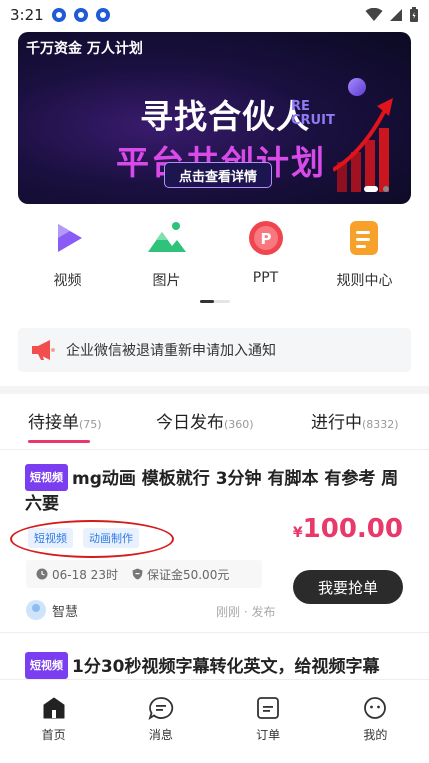 Image resolution: width=429 pixels, height=763 pixels. What do you see at coordinates (67, 281) in the screenshot?
I see `category-label: 视频` at bounding box center [67, 281].